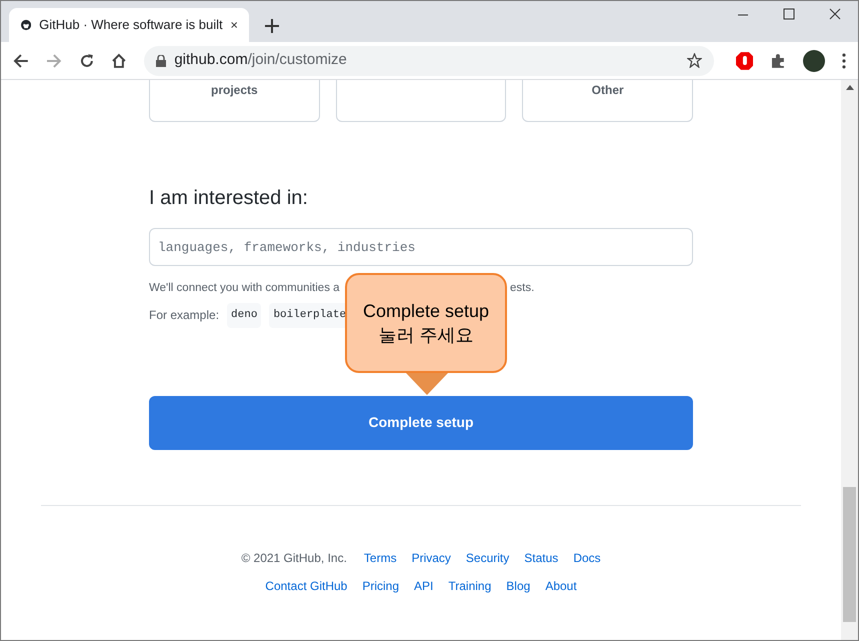 The width and height of the screenshot is (859, 641). What do you see at coordinates (234, 101) in the screenshot?
I see `option-card: projects` at bounding box center [234, 101].